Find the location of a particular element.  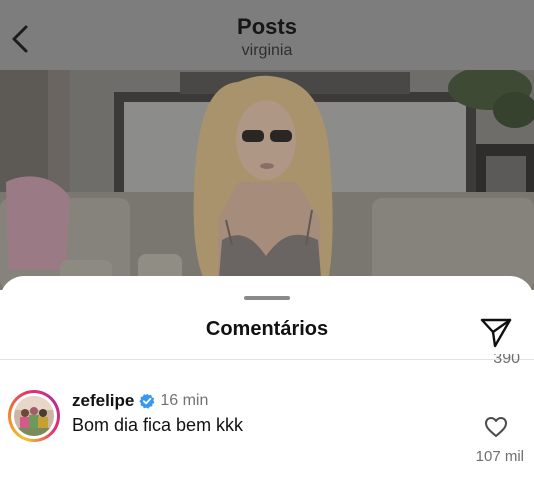

page-subtitle-username: virginia is located at coordinates (267, 51).